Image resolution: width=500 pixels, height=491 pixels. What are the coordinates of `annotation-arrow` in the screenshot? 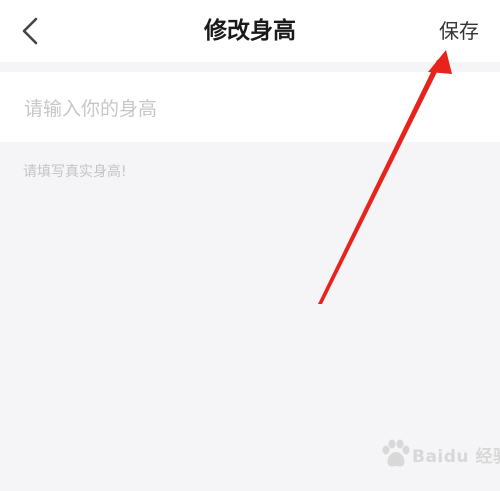 It's located at (385, 177).